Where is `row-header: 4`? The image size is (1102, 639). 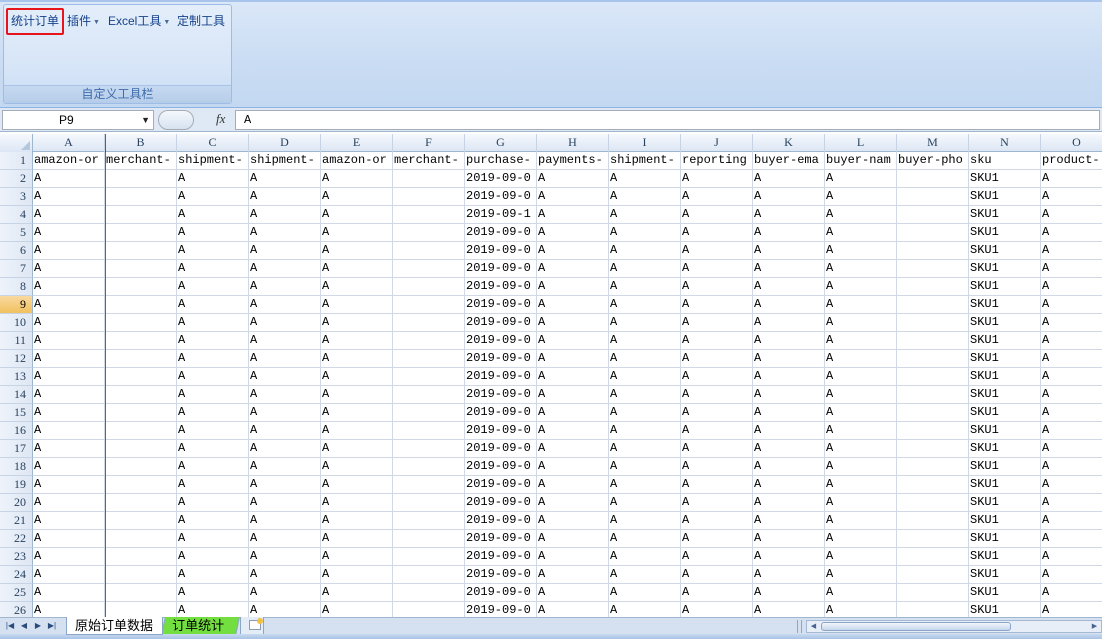
row-header: 4 is located at coordinates (16, 215).